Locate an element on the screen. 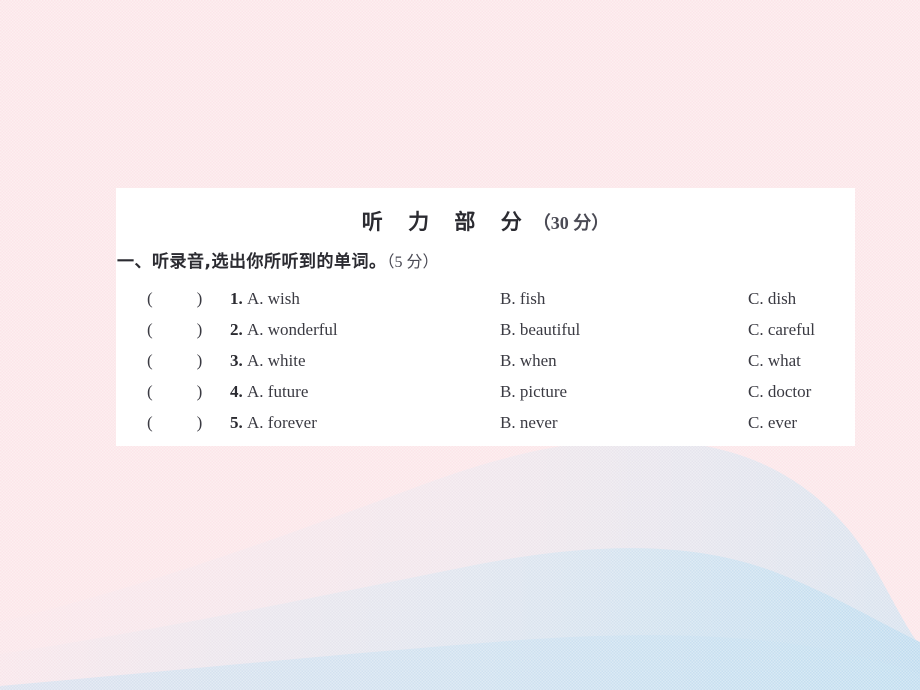 This screenshot has height=690, width=920. option-a: 4. A. future is located at coordinates (269, 391).